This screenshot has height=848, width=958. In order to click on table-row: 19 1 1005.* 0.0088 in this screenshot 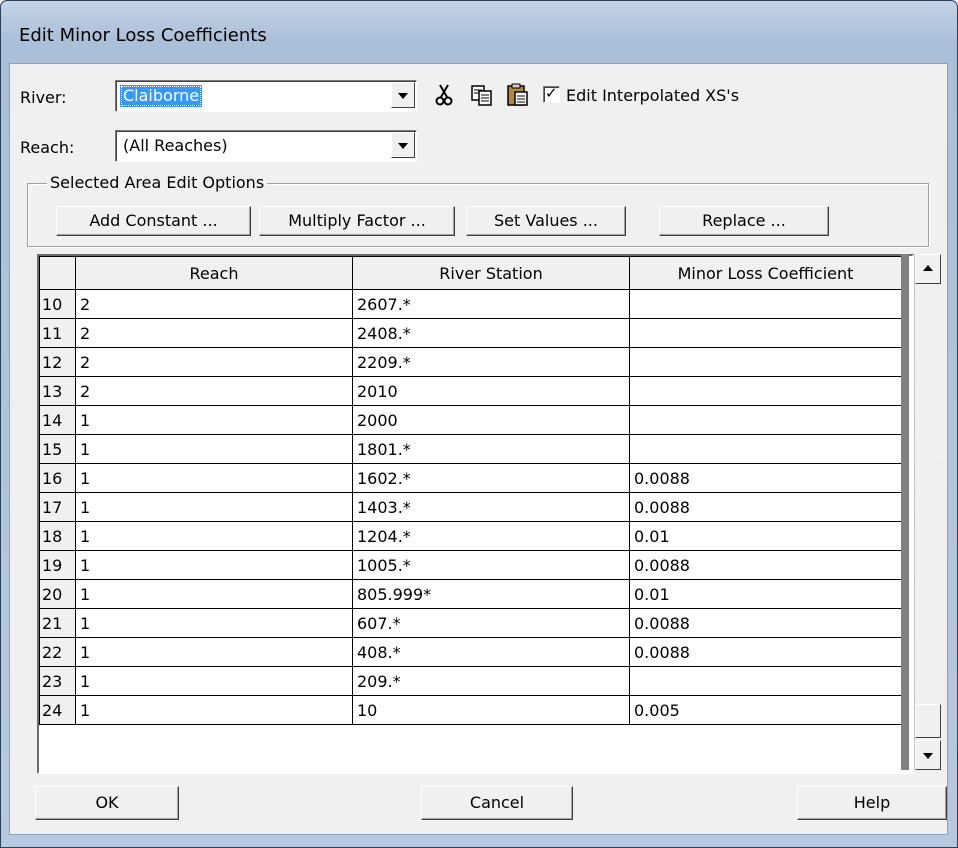, I will do `click(470, 565)`.